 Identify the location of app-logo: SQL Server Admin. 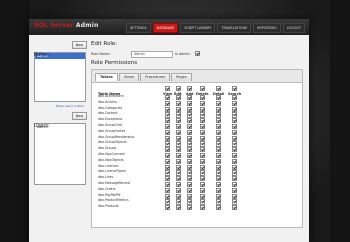
(66, 25).